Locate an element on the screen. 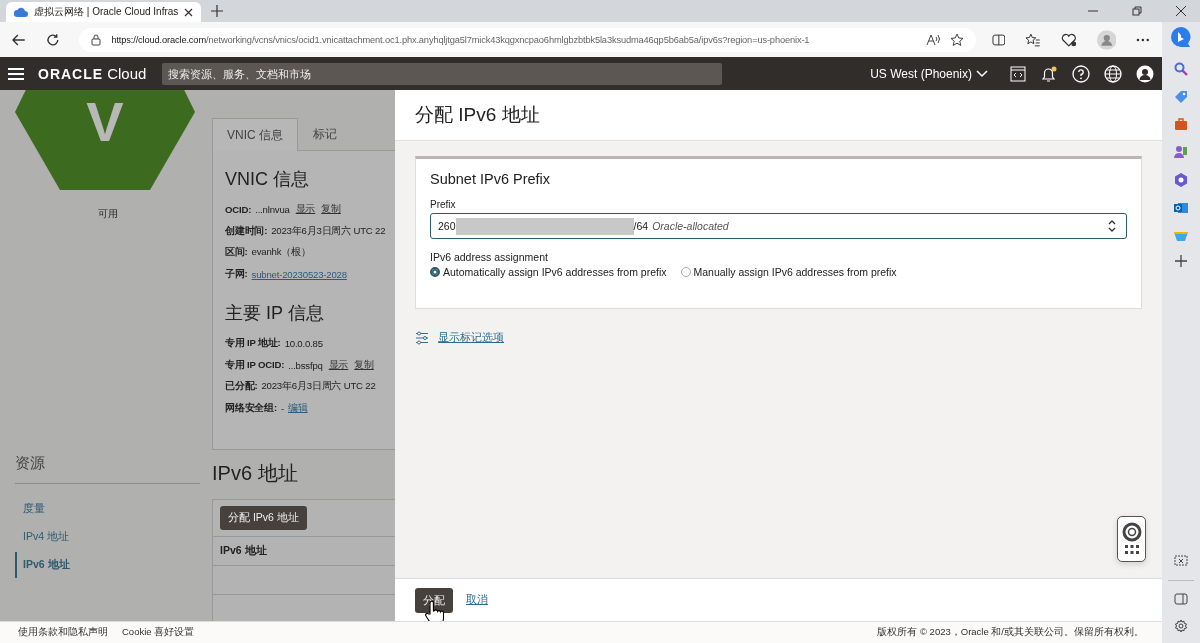 The height and width of the screenshot is (643, 1200). tab: VNIC 信息 is located at coordinates (255, 134).